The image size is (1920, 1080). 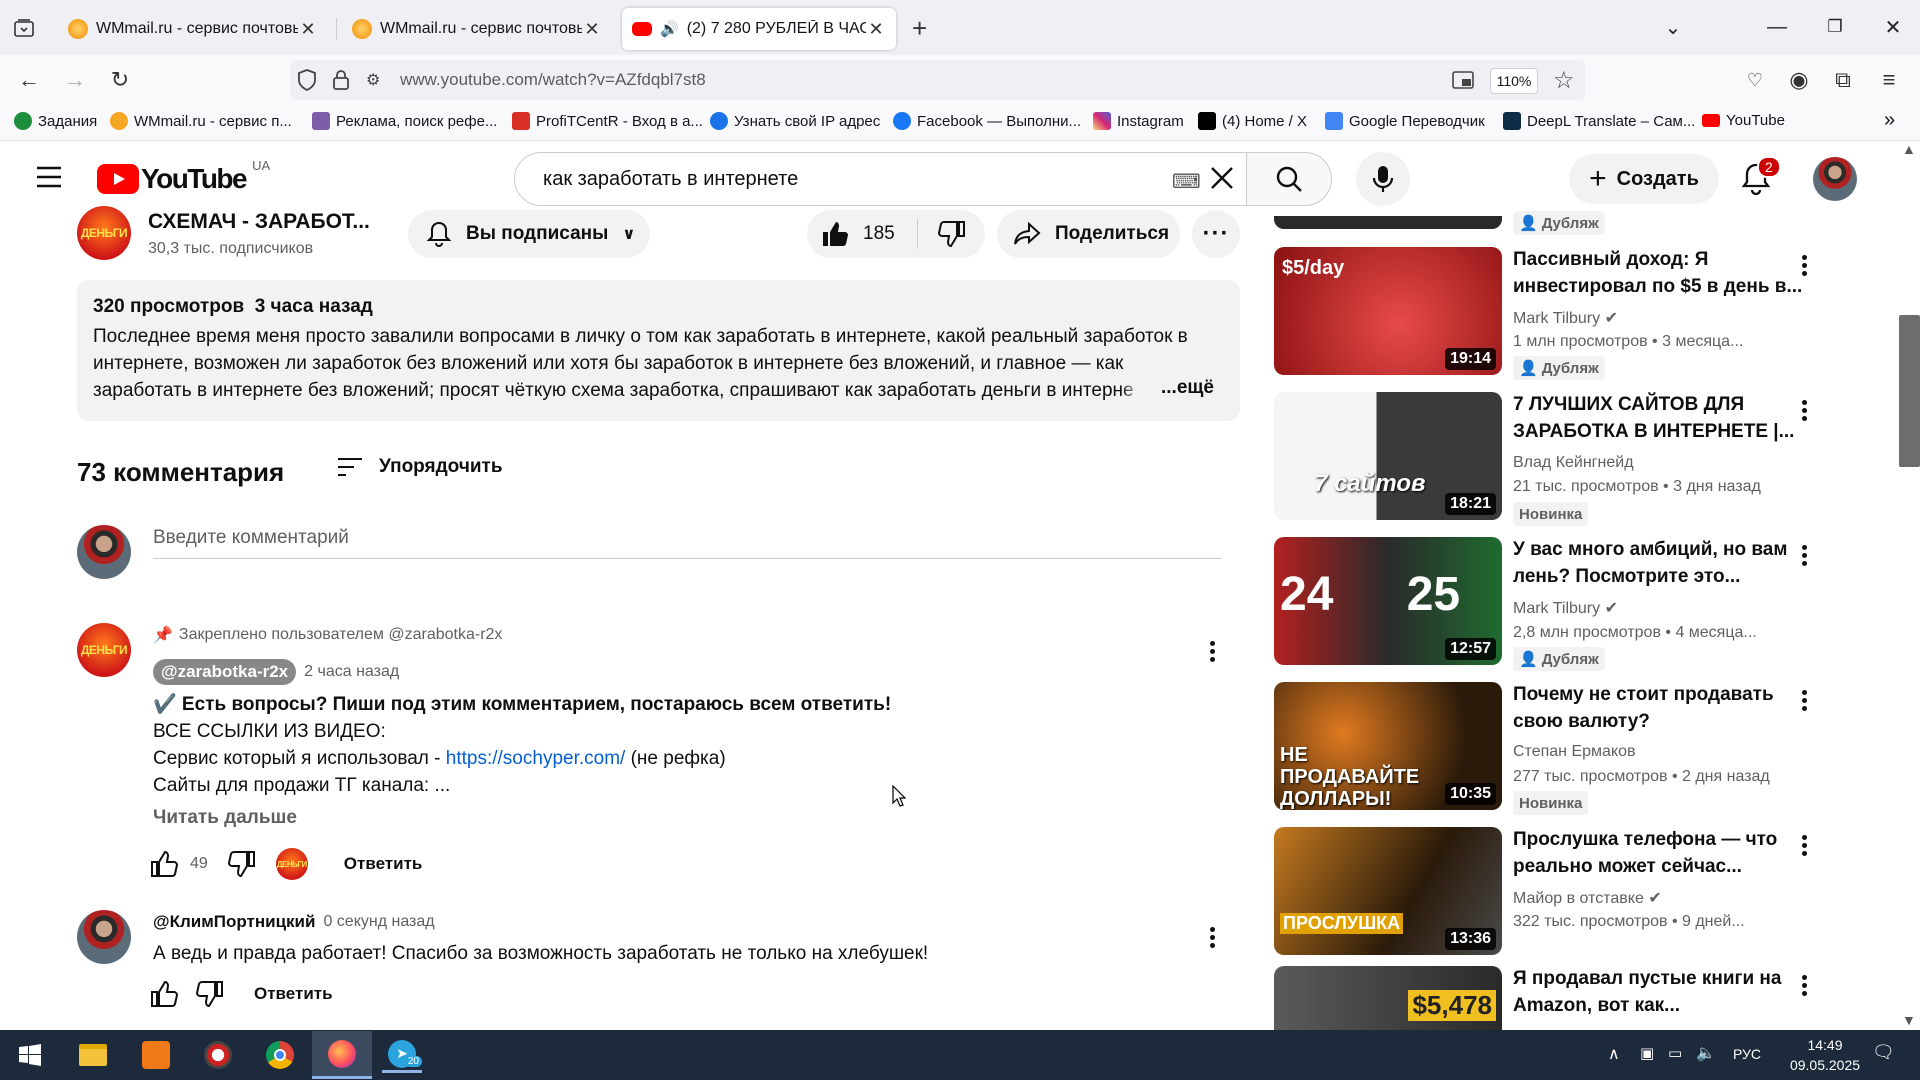 I want to click on subscribed-button: Вы подписаны ∨, so click(x=529, y=234).